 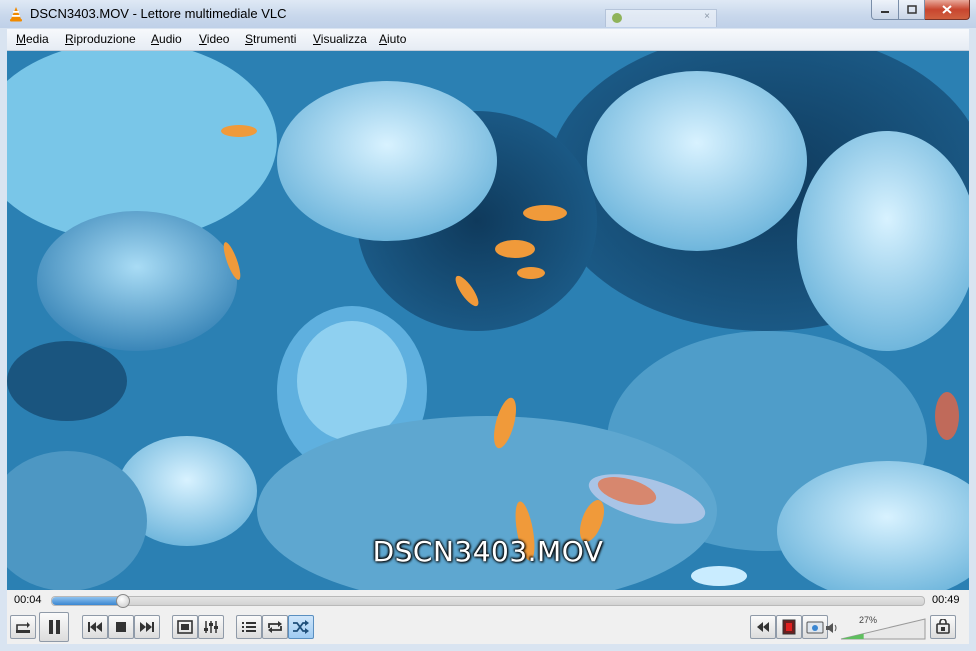 I want to click on maximize-icon, so click(x=911, y=9).